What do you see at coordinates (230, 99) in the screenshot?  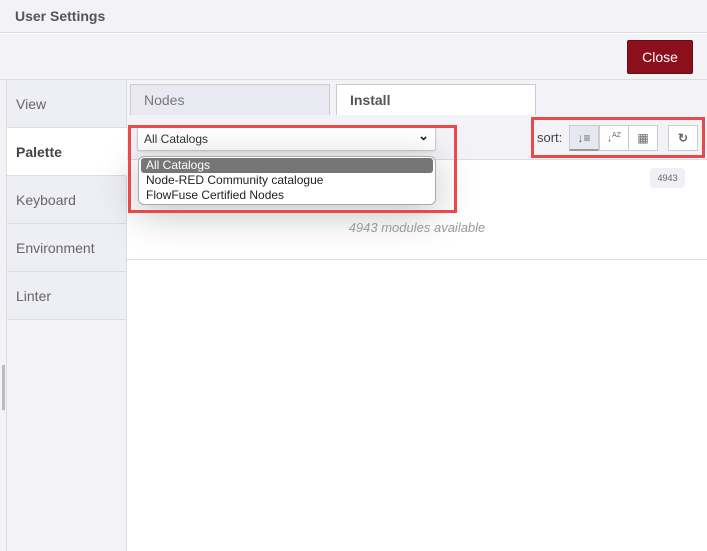 I see `tab-nodes: Nodes` at bounding box center [230, 99].